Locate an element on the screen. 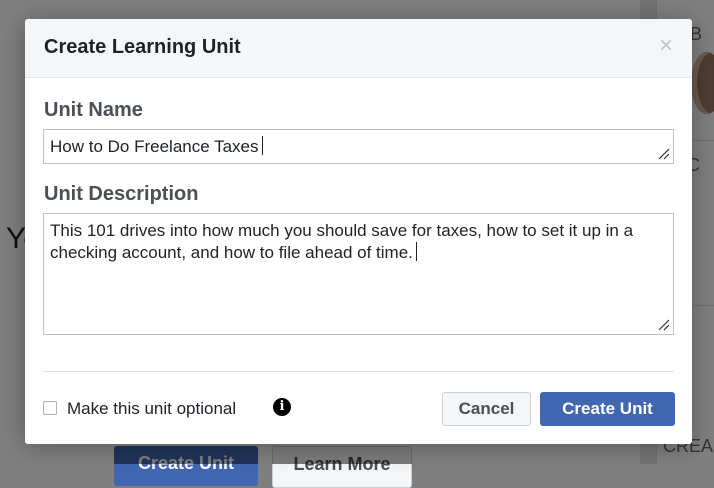  optional-checkbox-label: Make this unit optional is located at coordinates (151, 409).